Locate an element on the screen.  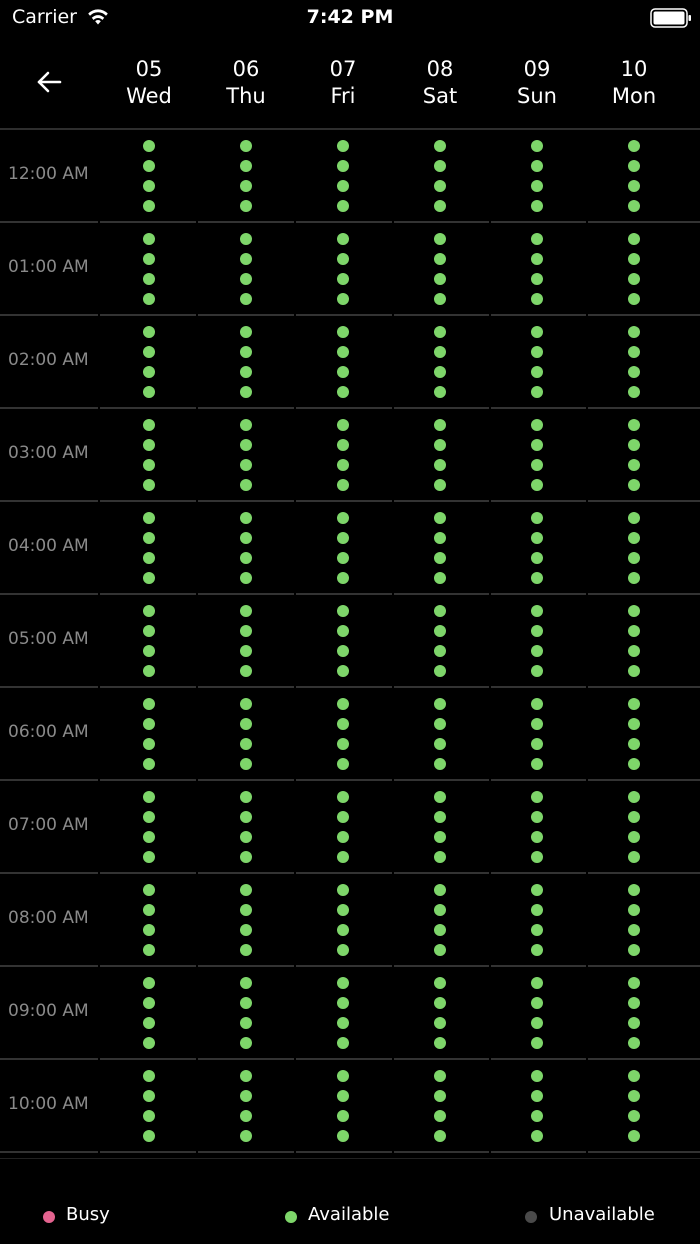
day-header-sun: 09 Sun is located at coordinates (537, 83).